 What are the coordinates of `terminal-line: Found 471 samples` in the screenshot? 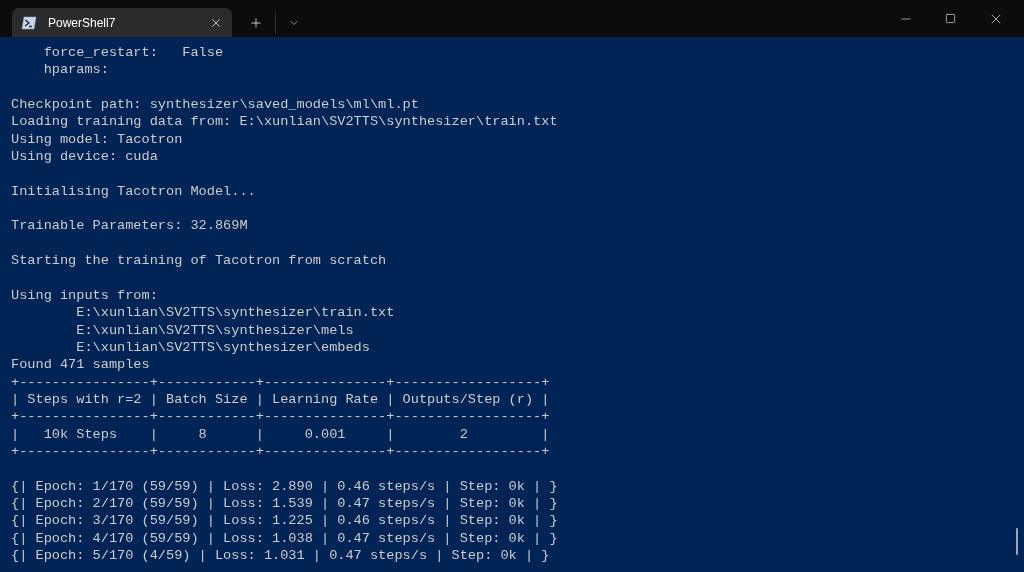 It's located at (80, 365).